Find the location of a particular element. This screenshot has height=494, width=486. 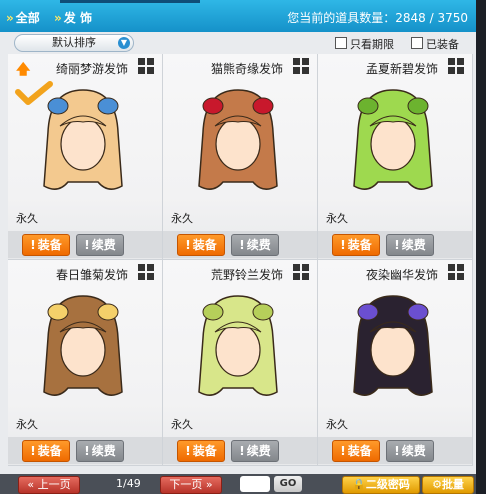

breadcrumb-all: » 全部 is located at coordinates (23, 17).